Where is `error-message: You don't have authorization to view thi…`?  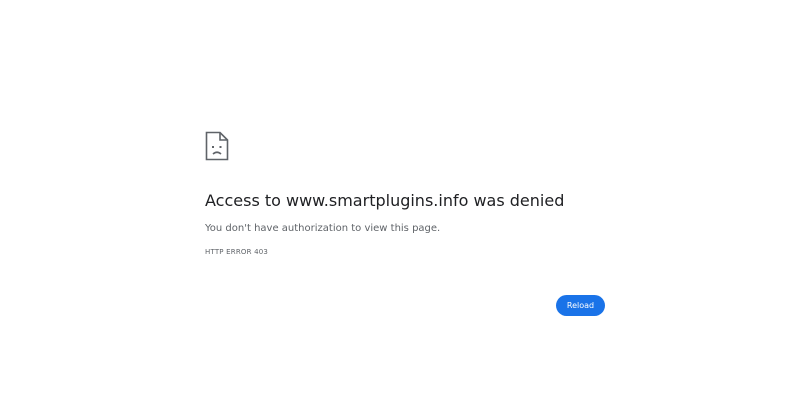 error-message: You don't have authorization to view thi… is located at coordinates (323, 228).